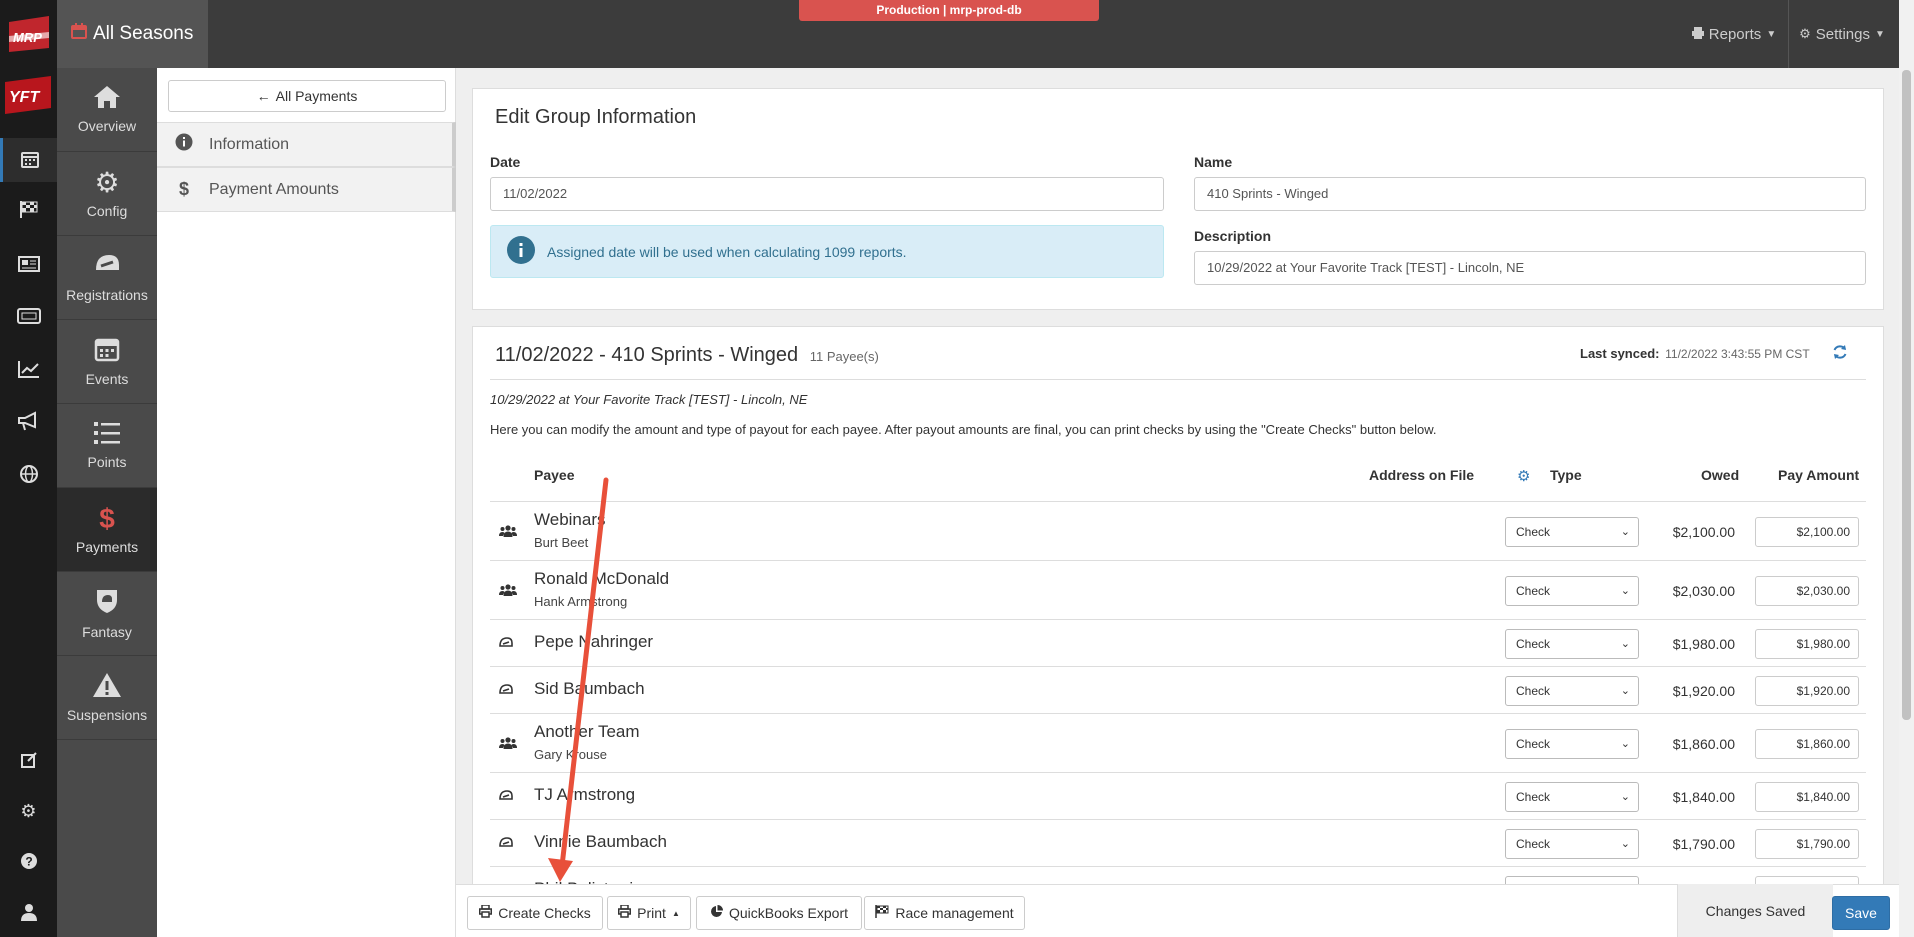 Image resolution: width=1914 pixels, height=937 pixels. I want to click on nav-label: Config, so click(107, 210).